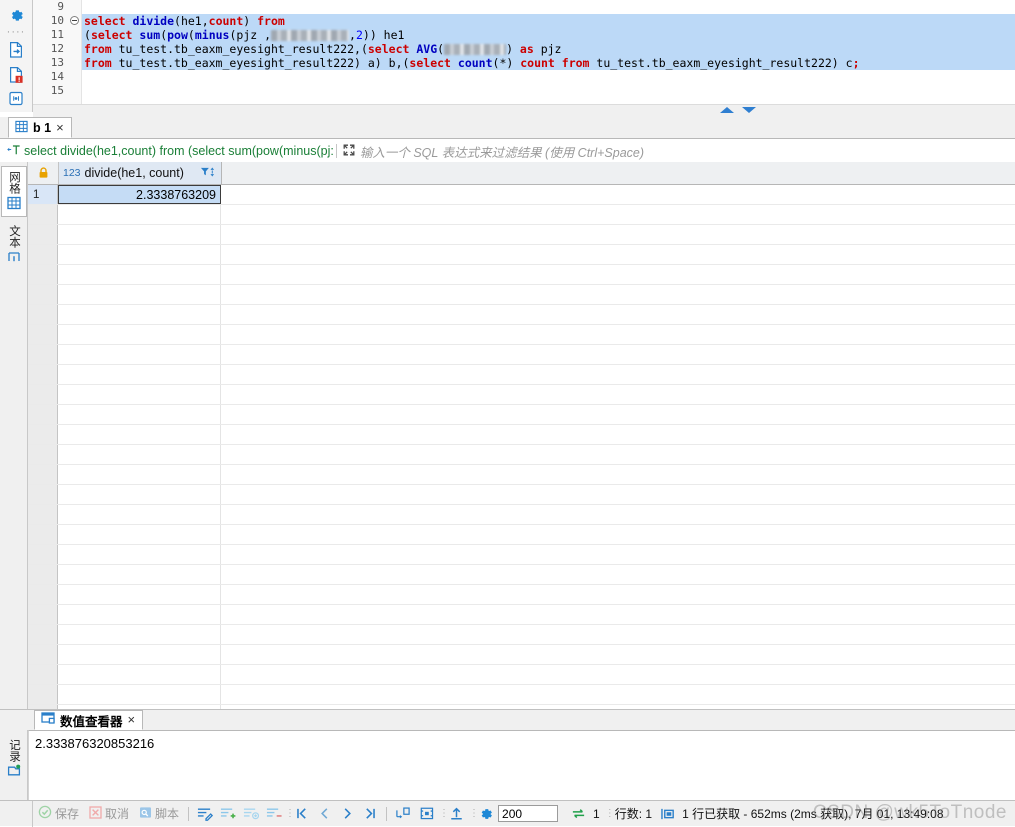 The height and width of the screenshot is (827, 1015). I want to click on fetch-next-button, so click(403, 814).